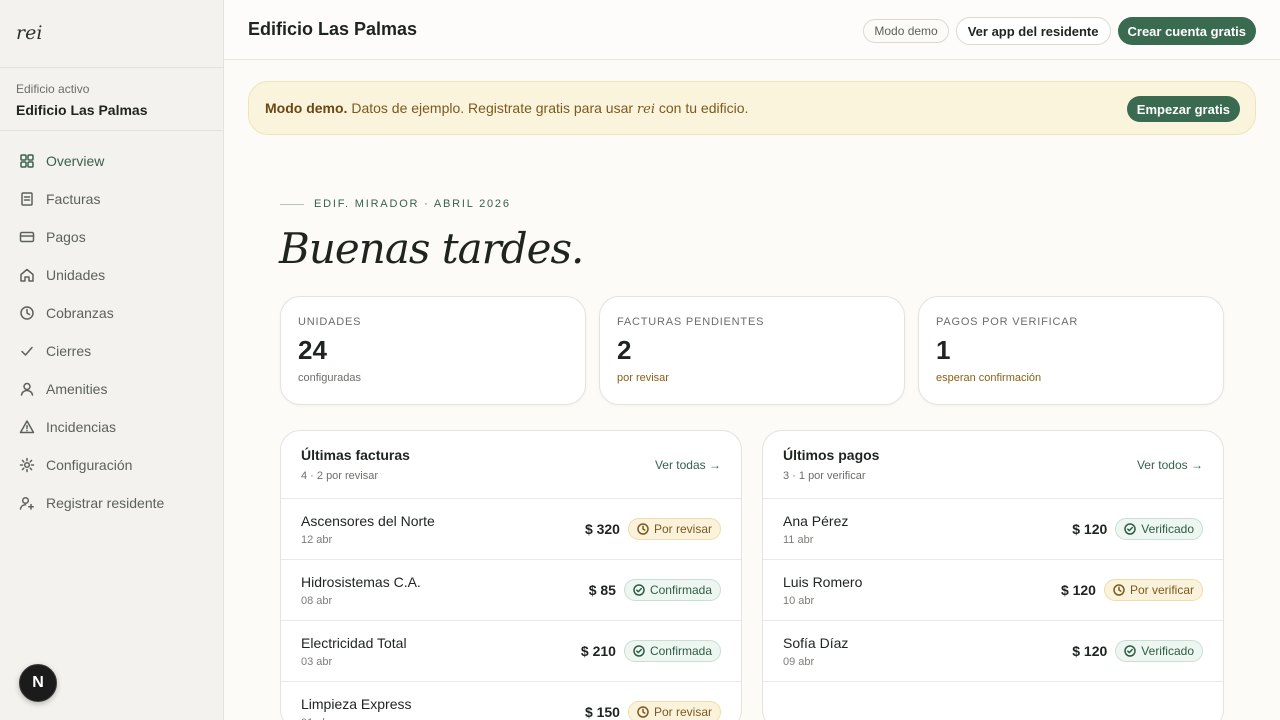  What do you see at coordinates (306, 107) in the screenshot?
I see `banner-bold: Modo demo.` at bounding box center [306, 107].